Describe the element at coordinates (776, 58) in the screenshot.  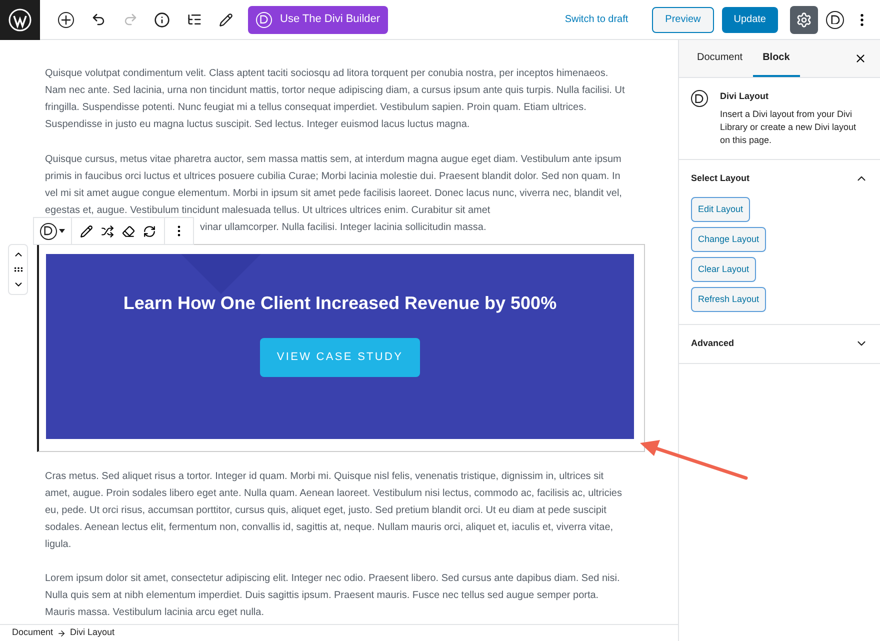
I see `sidebar-tab: Block` at that location.